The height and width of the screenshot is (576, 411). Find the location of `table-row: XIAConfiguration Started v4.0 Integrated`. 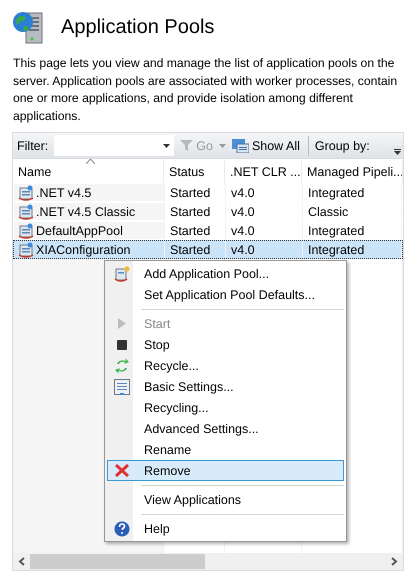

table-row: XIAConfiguration Started v4.0 Integrated is located at coordinates (208, 249).